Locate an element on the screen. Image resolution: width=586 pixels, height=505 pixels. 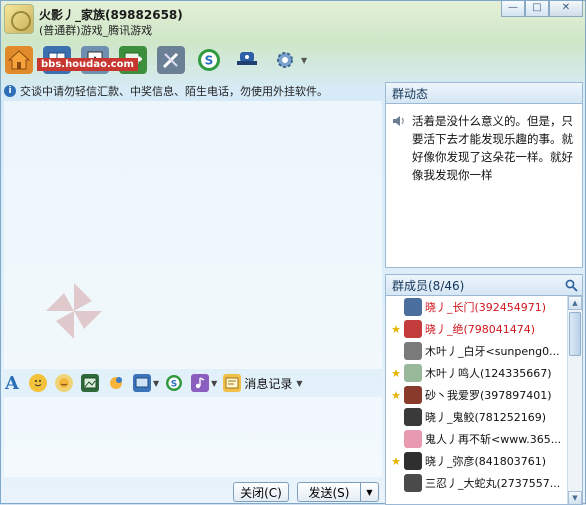
scroll-up-arrow: ▲ is located at coordinates (575, 303).